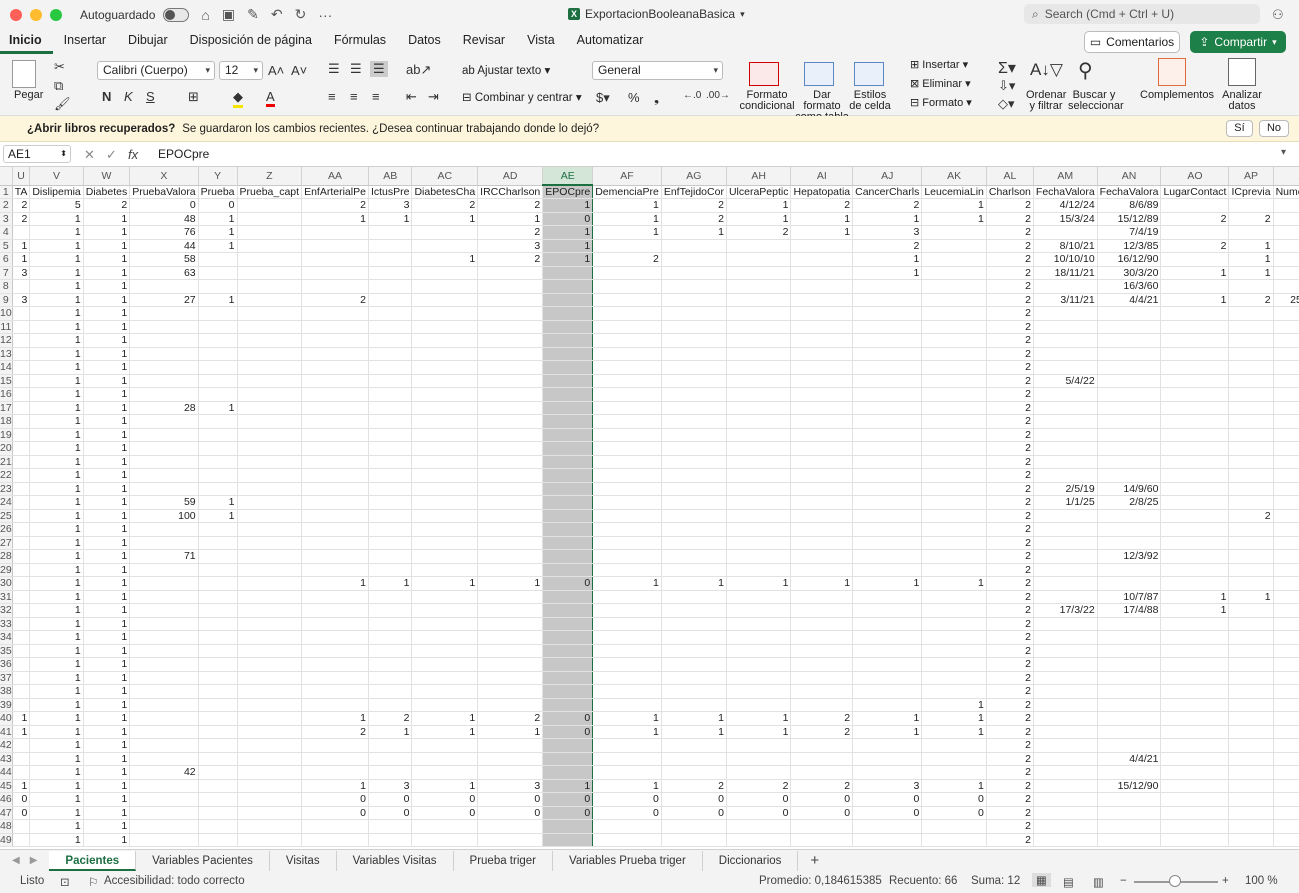 The height and width of the screenshot is (893, 1299). Describe the element at coordinates (6, 772) in the screenshot. I see `row-header: 44` at that location.